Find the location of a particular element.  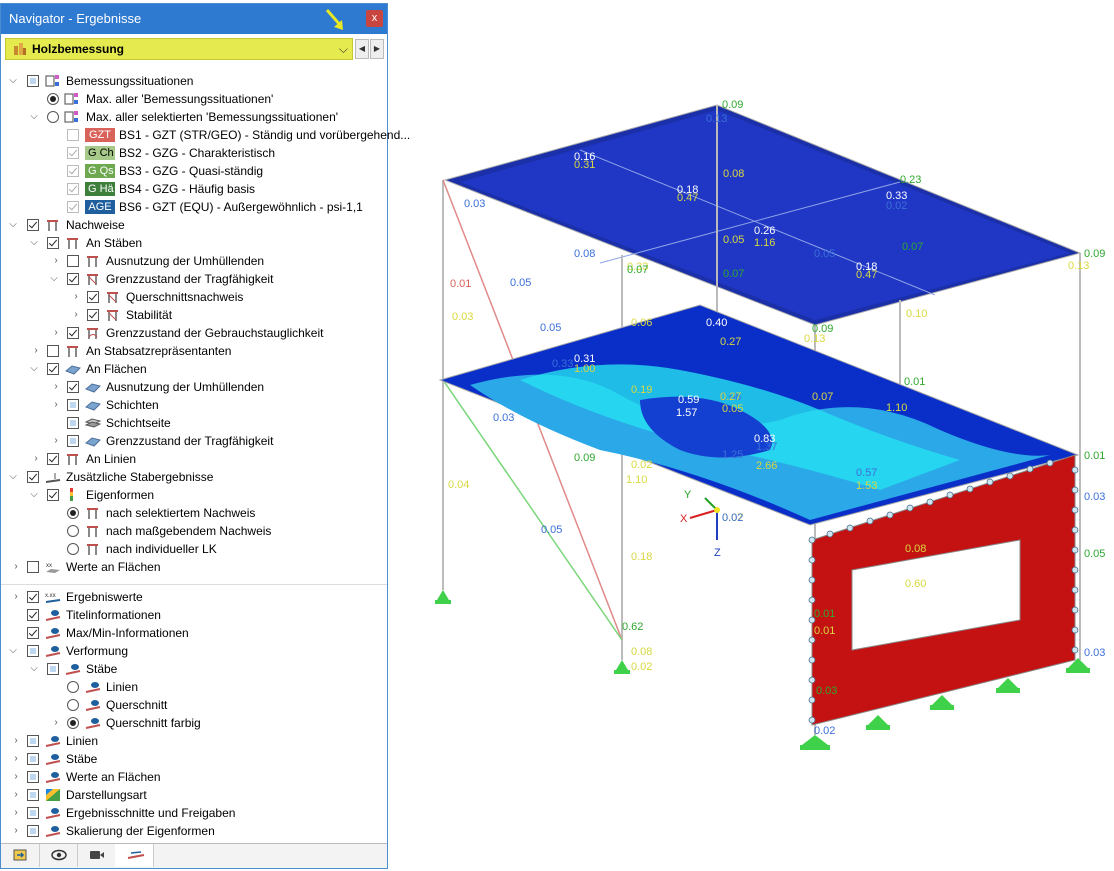

checkbox-schichten is located at coordinates (73, 405).